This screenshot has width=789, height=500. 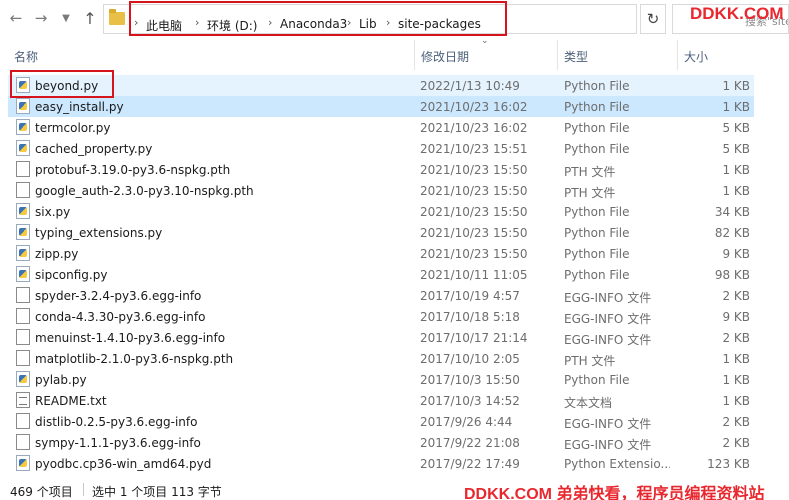 What do you see at coordinates (588, 403) in the screenshot?
I see `file-type: 文本文档` at bounding box center [588, 403].